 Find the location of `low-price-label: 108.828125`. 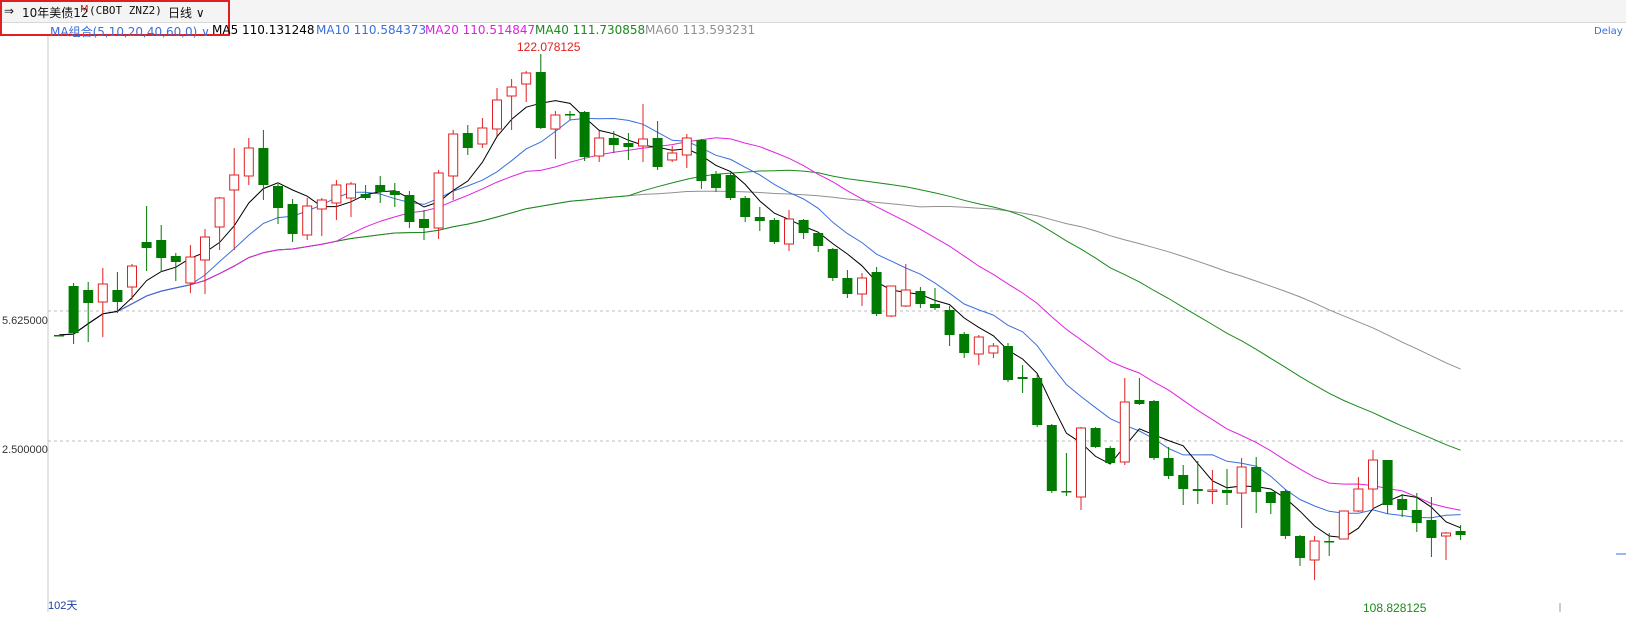

low-price-label: 108.828125 is located at coordinates (1395, 606).